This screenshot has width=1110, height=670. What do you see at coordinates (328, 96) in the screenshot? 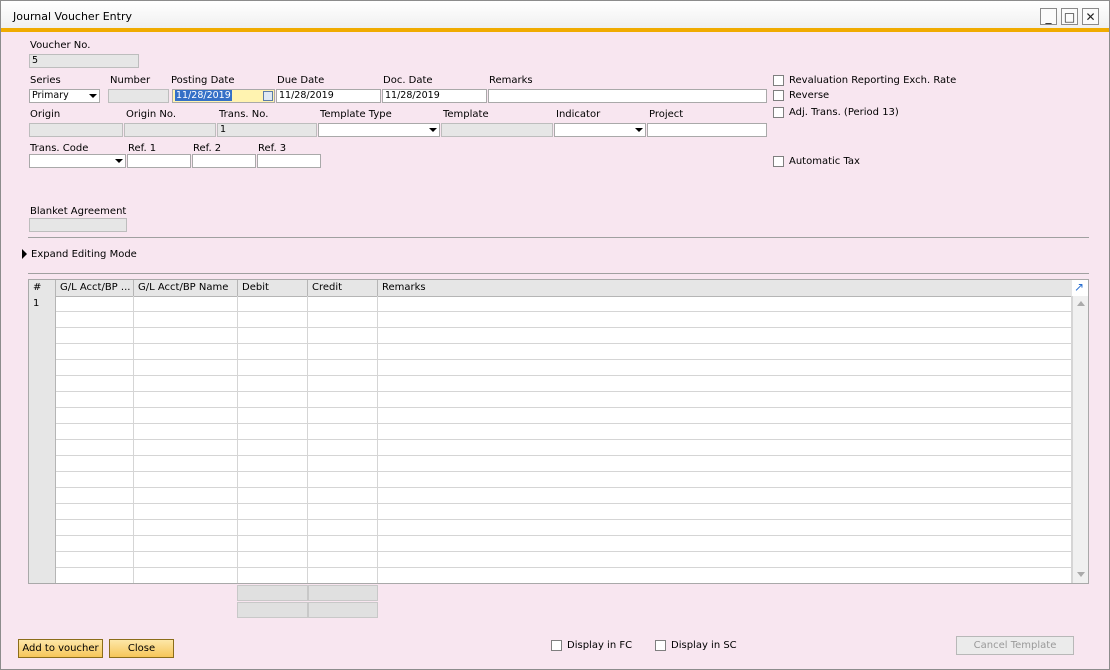
I see `due-date-field: 11/28/2019` at bounding box center [328, 96].